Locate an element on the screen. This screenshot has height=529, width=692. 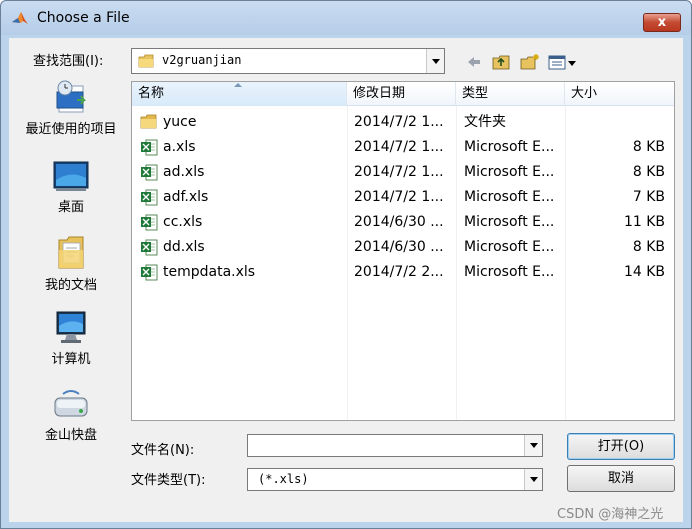
place-label: 最近使用的项目 is located at coordinates (71, 129).